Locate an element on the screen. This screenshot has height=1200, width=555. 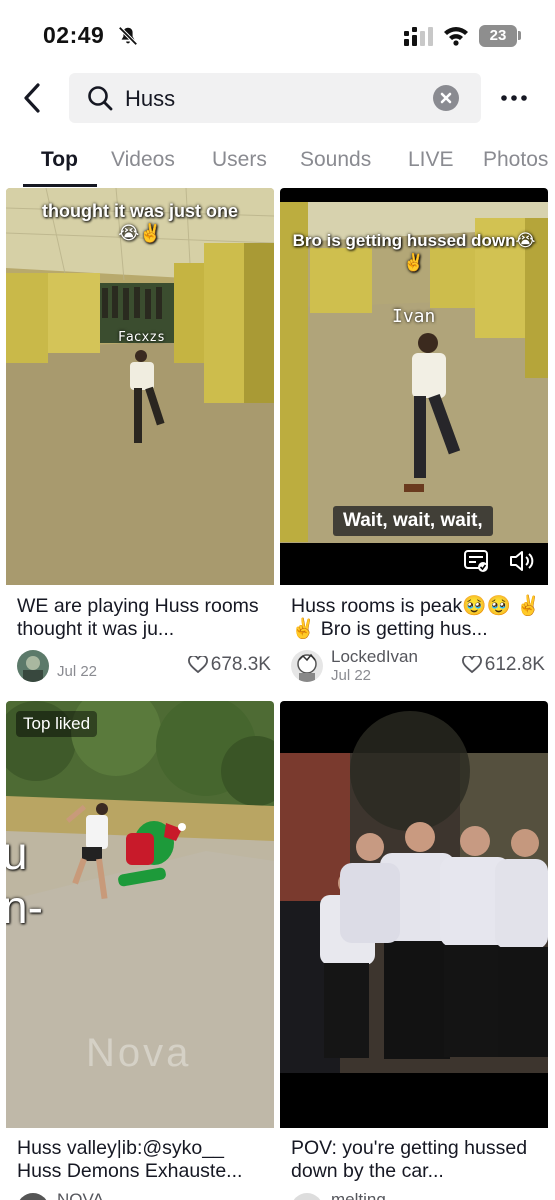
back-chevron-icon is located at coordinates (33, 98).